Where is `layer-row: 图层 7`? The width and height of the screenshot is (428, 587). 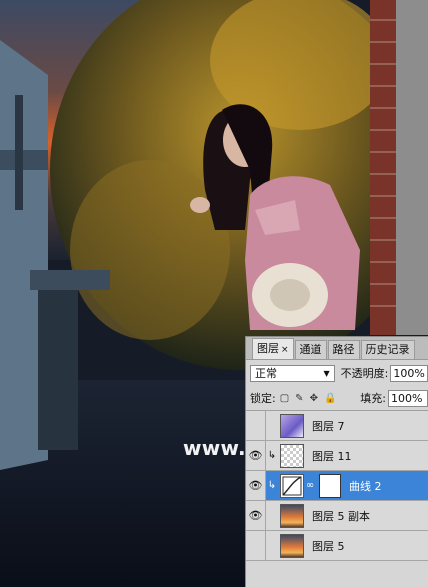
layer-row: 图层 7 is located at coordinates (337, 426).